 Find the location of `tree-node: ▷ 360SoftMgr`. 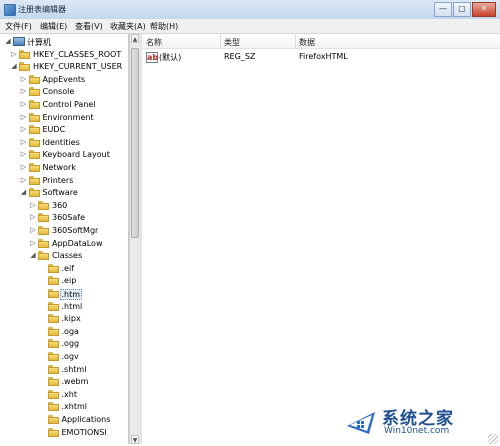

tree-node: ▷ 360SoftMgr is located at coordinates (78, 231).